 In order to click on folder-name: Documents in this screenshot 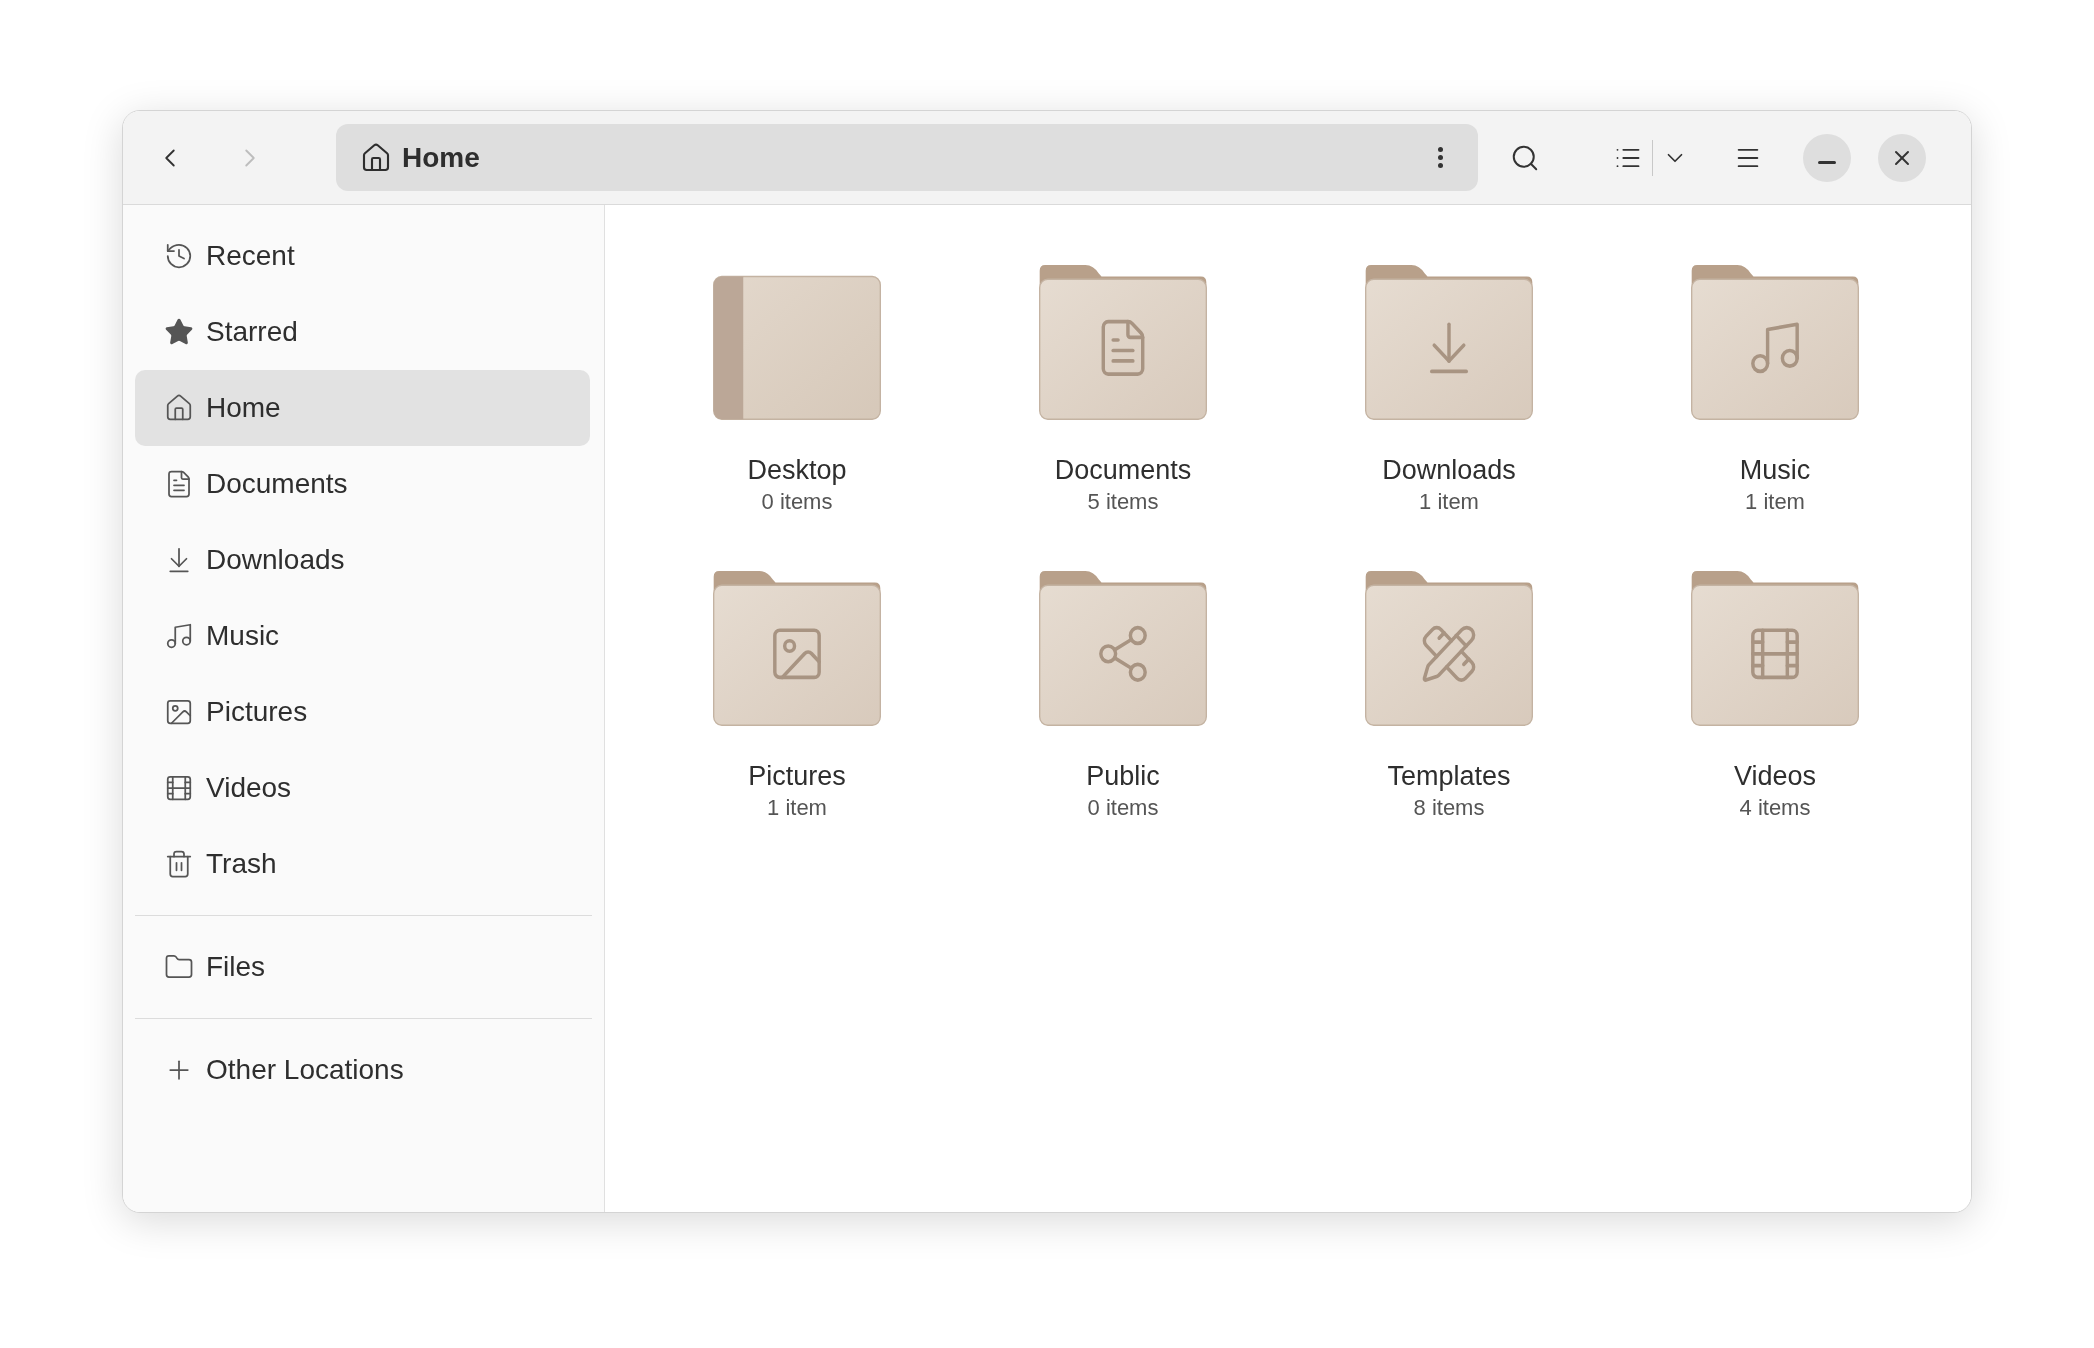, I will do `click(1123, 470)`.